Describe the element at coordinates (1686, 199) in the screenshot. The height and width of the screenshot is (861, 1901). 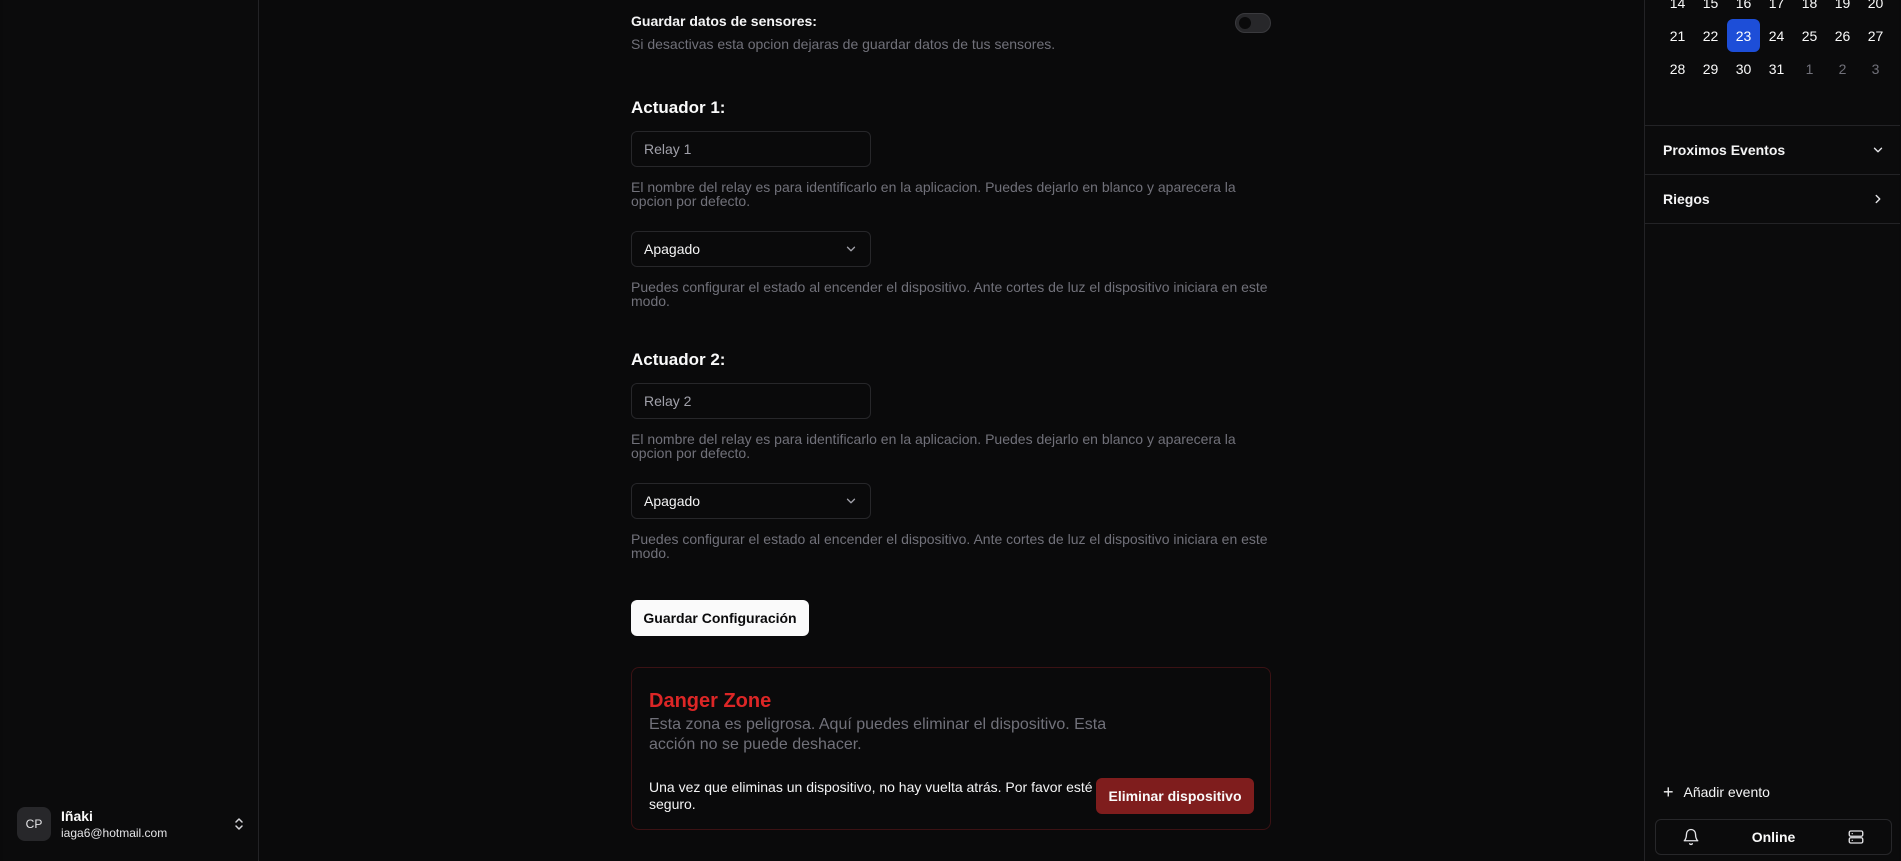
I see `irrigation-label: Riegos` at that location.